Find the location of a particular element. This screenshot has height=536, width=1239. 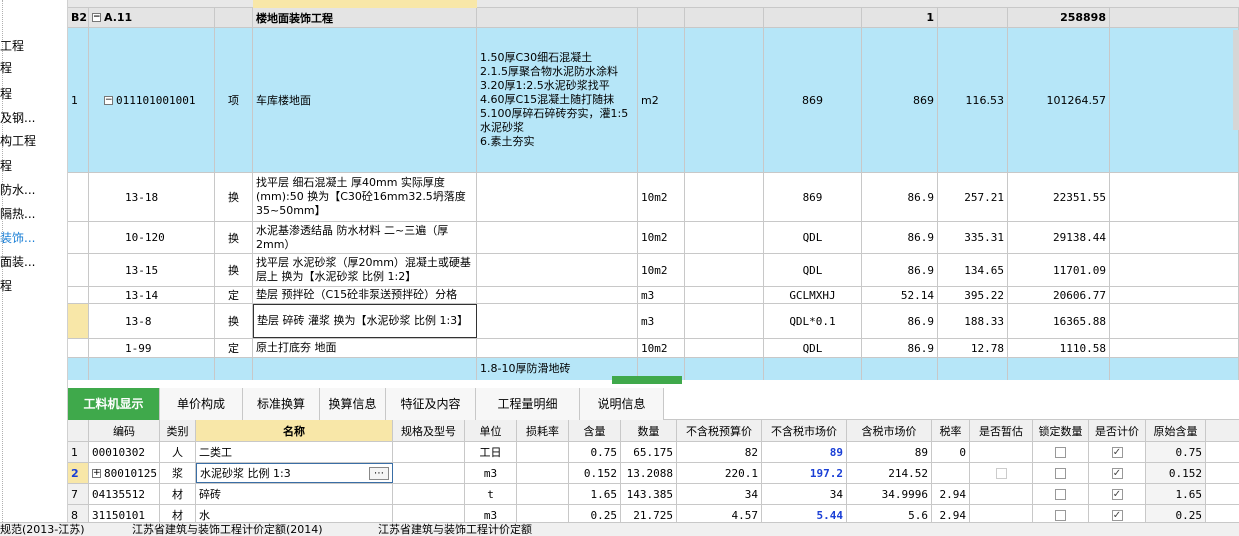

expand-icon: + is located at coordinates (96, 473).